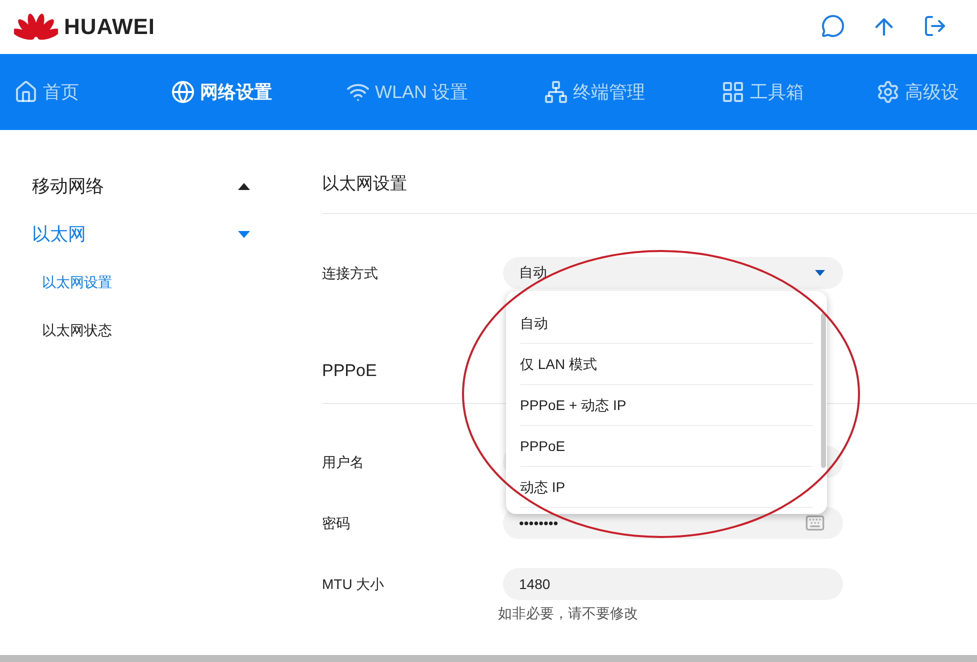 This screenshot has height=662, width=977. I want to click on dropdown-option: PPPoE + 动态 IP, so click(666, 405).